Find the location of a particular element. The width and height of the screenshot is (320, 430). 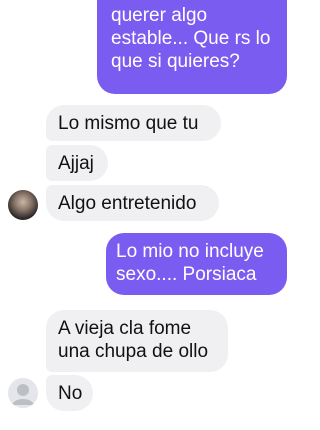

sent-message-bubble: Lo mio no incluye sexo.... Porsiaca is located at coordinates (196, 264).